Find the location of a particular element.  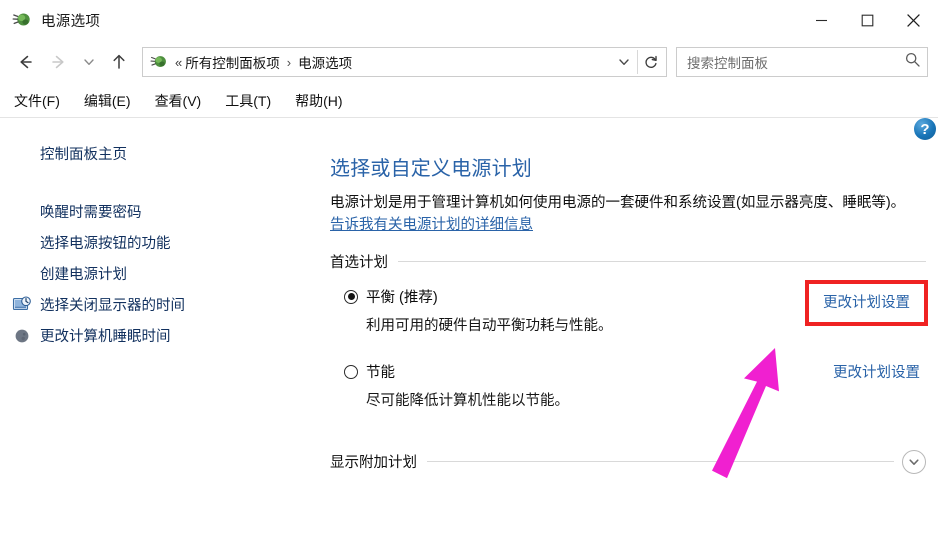

sidebar-item-change-sleep-time: 更改计算机睡眠时间 is located at coordinates (160, 335).